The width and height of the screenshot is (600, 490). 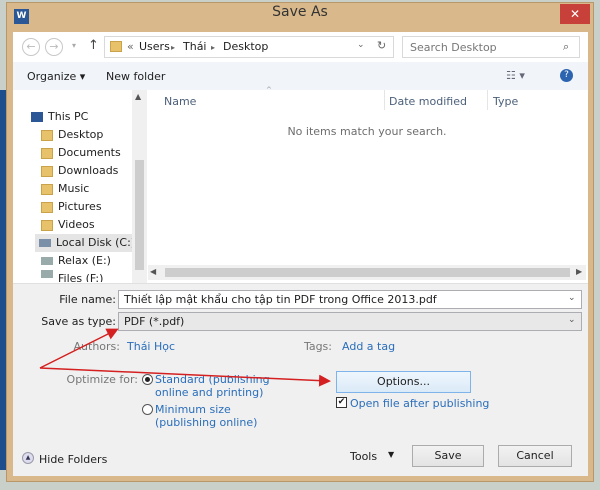 I want to click on arrow-to-options, so click(x=185, y=377).